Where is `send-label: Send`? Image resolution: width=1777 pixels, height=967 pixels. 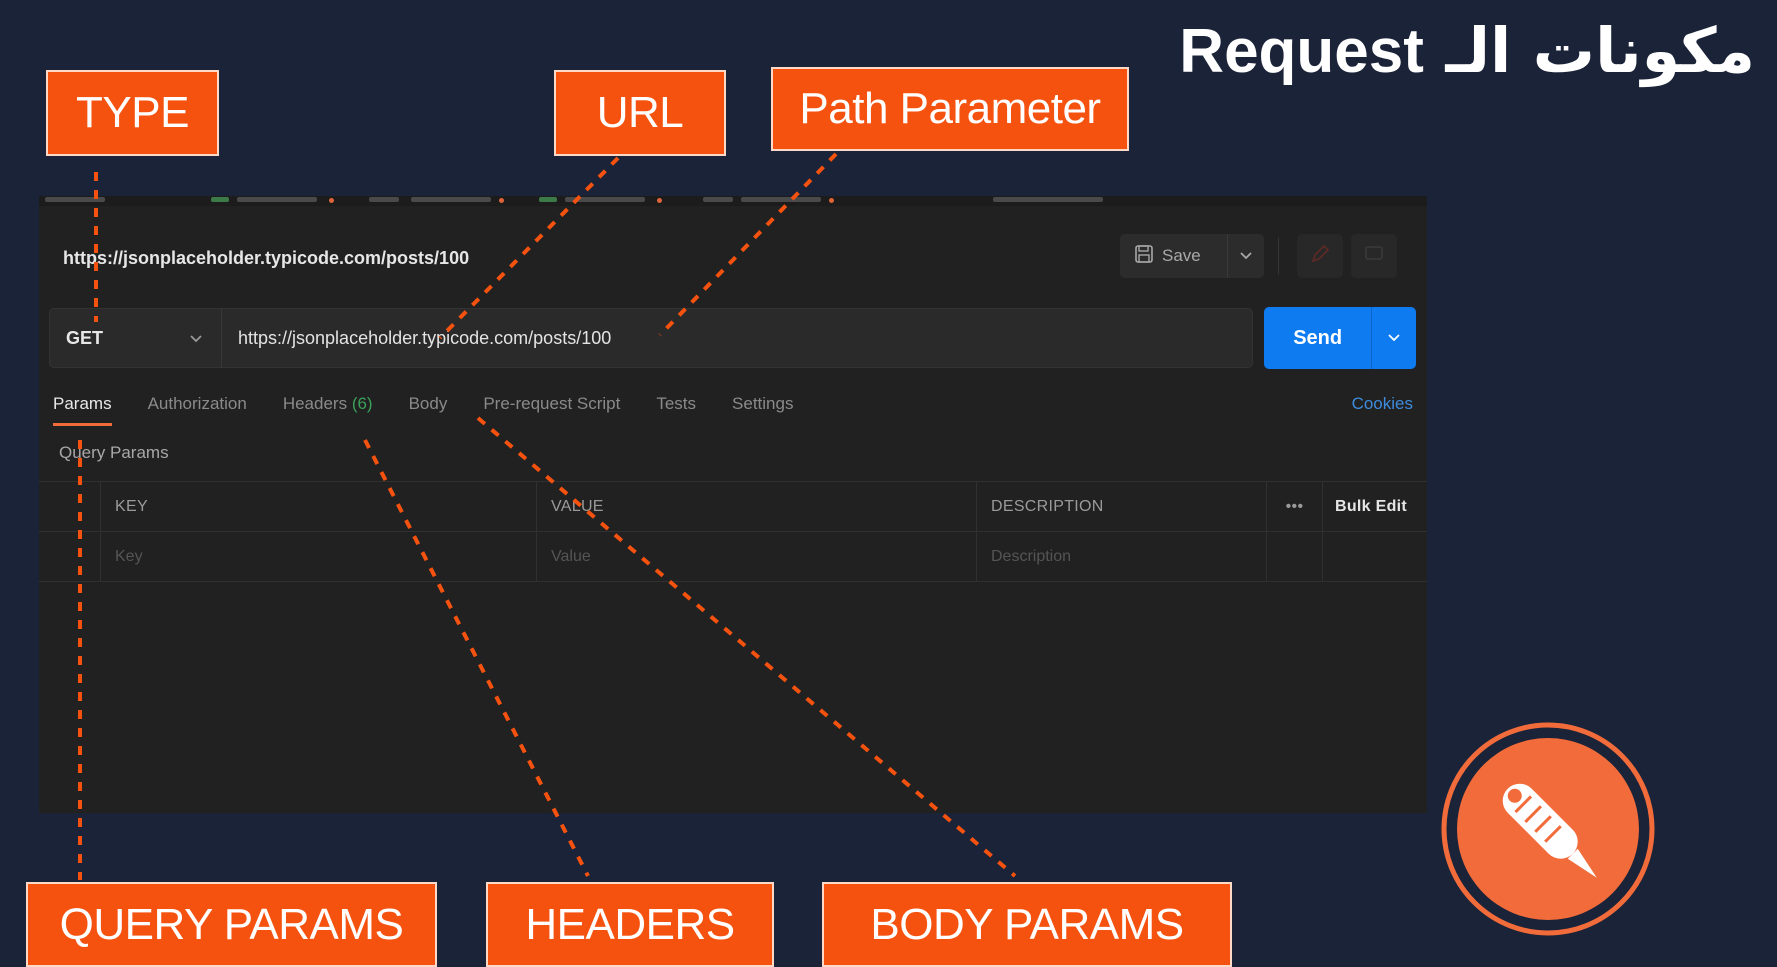
send-label: Send is located at coordinates (1318, 337).